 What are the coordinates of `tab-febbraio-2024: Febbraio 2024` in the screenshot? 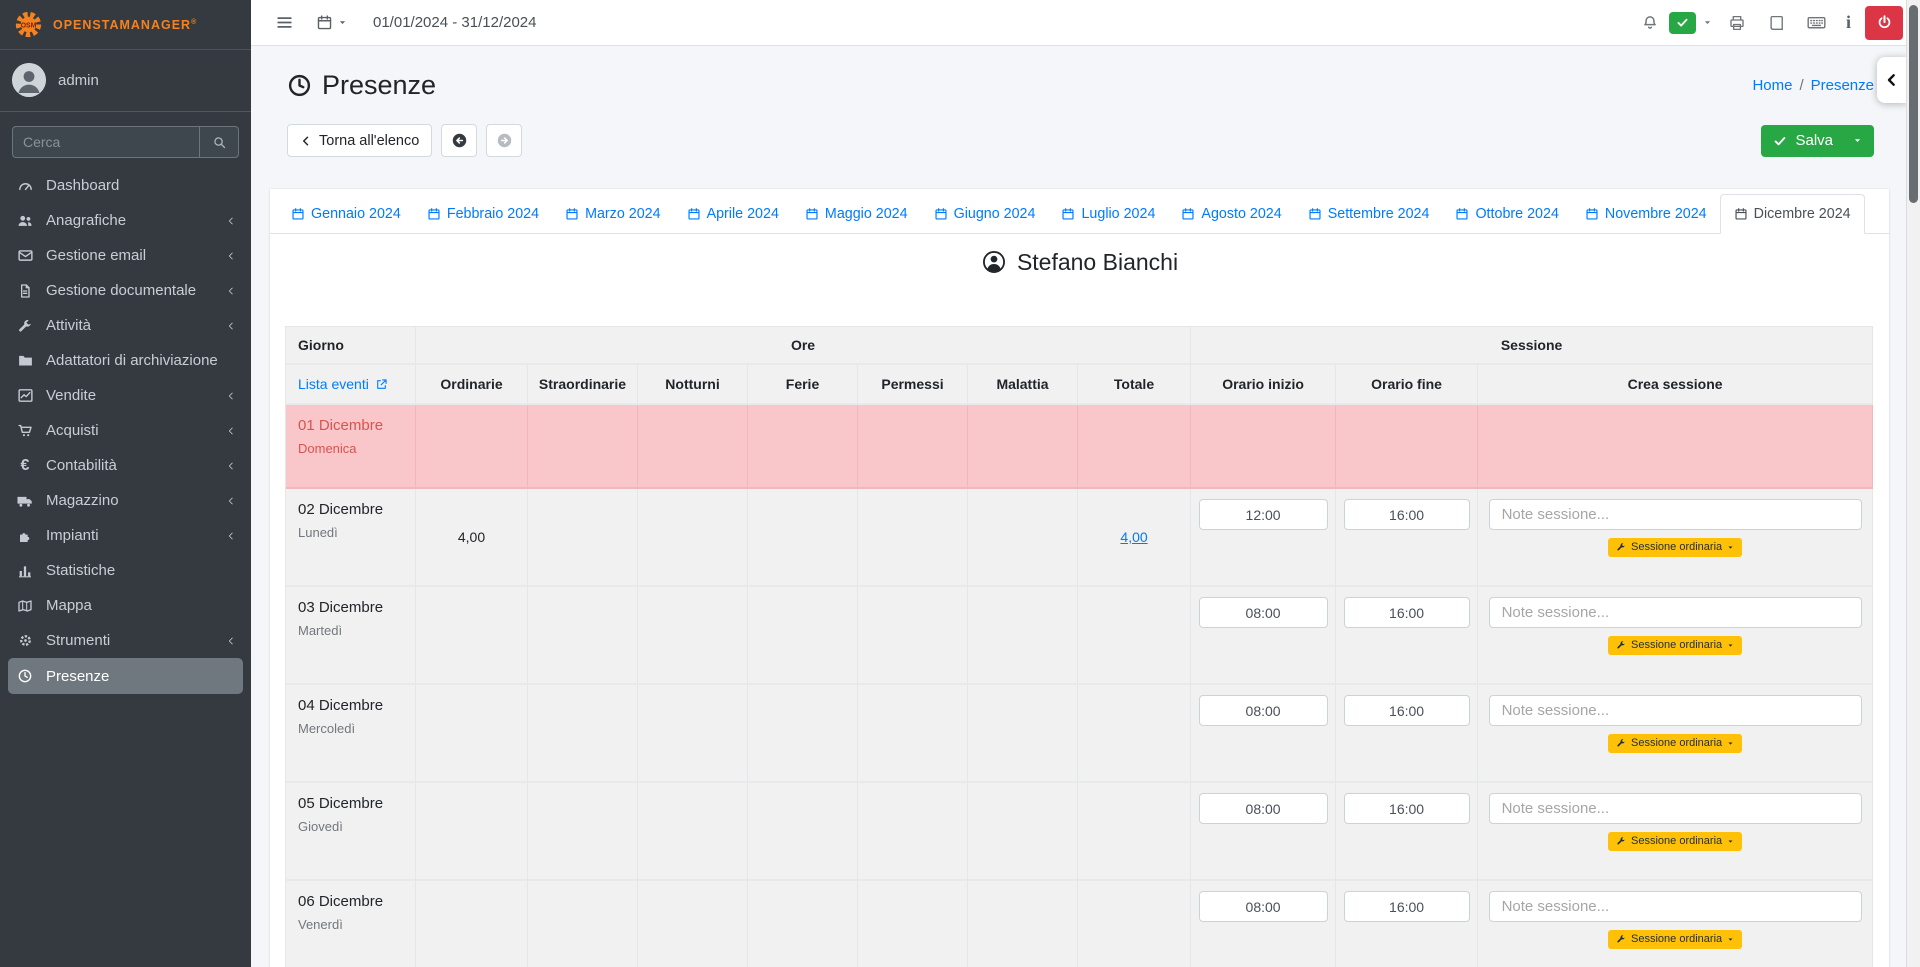 It's located at (483, 214).